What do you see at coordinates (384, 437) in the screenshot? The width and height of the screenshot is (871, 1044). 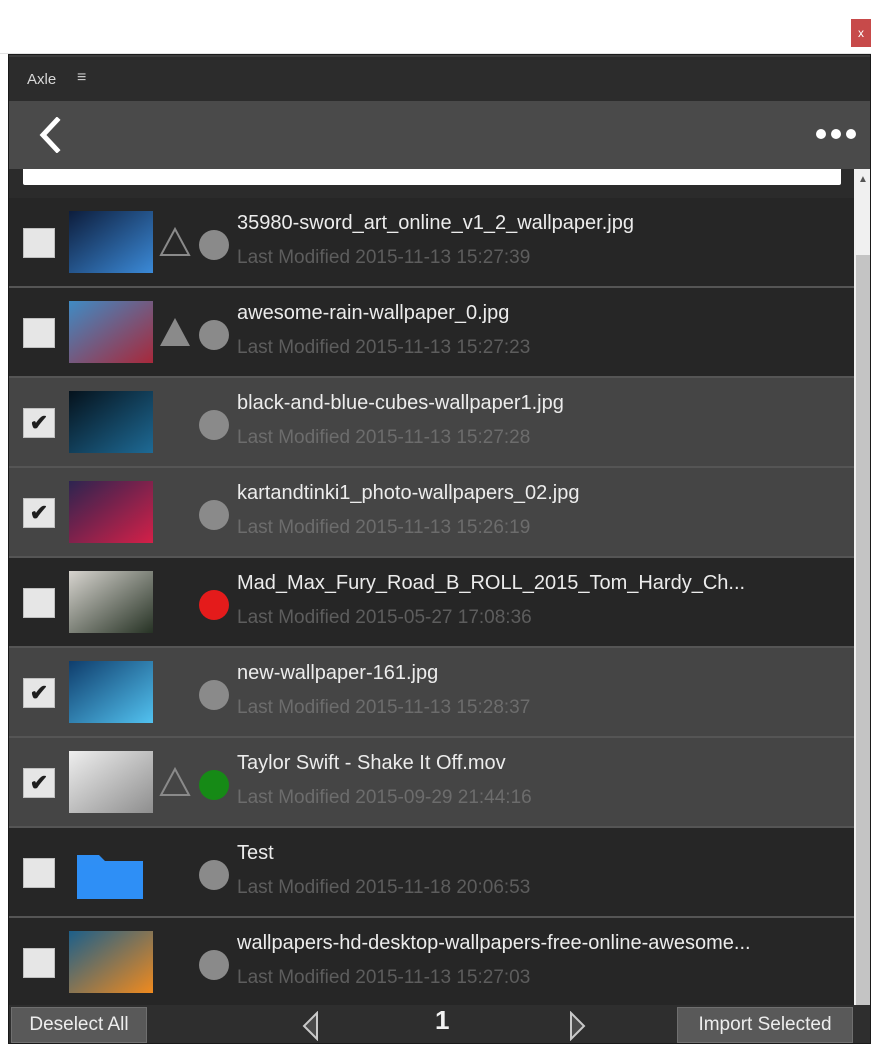 I see `last-modified: Last Modified 2015-11-13 15:27:28` at bounding box center [384, 437].